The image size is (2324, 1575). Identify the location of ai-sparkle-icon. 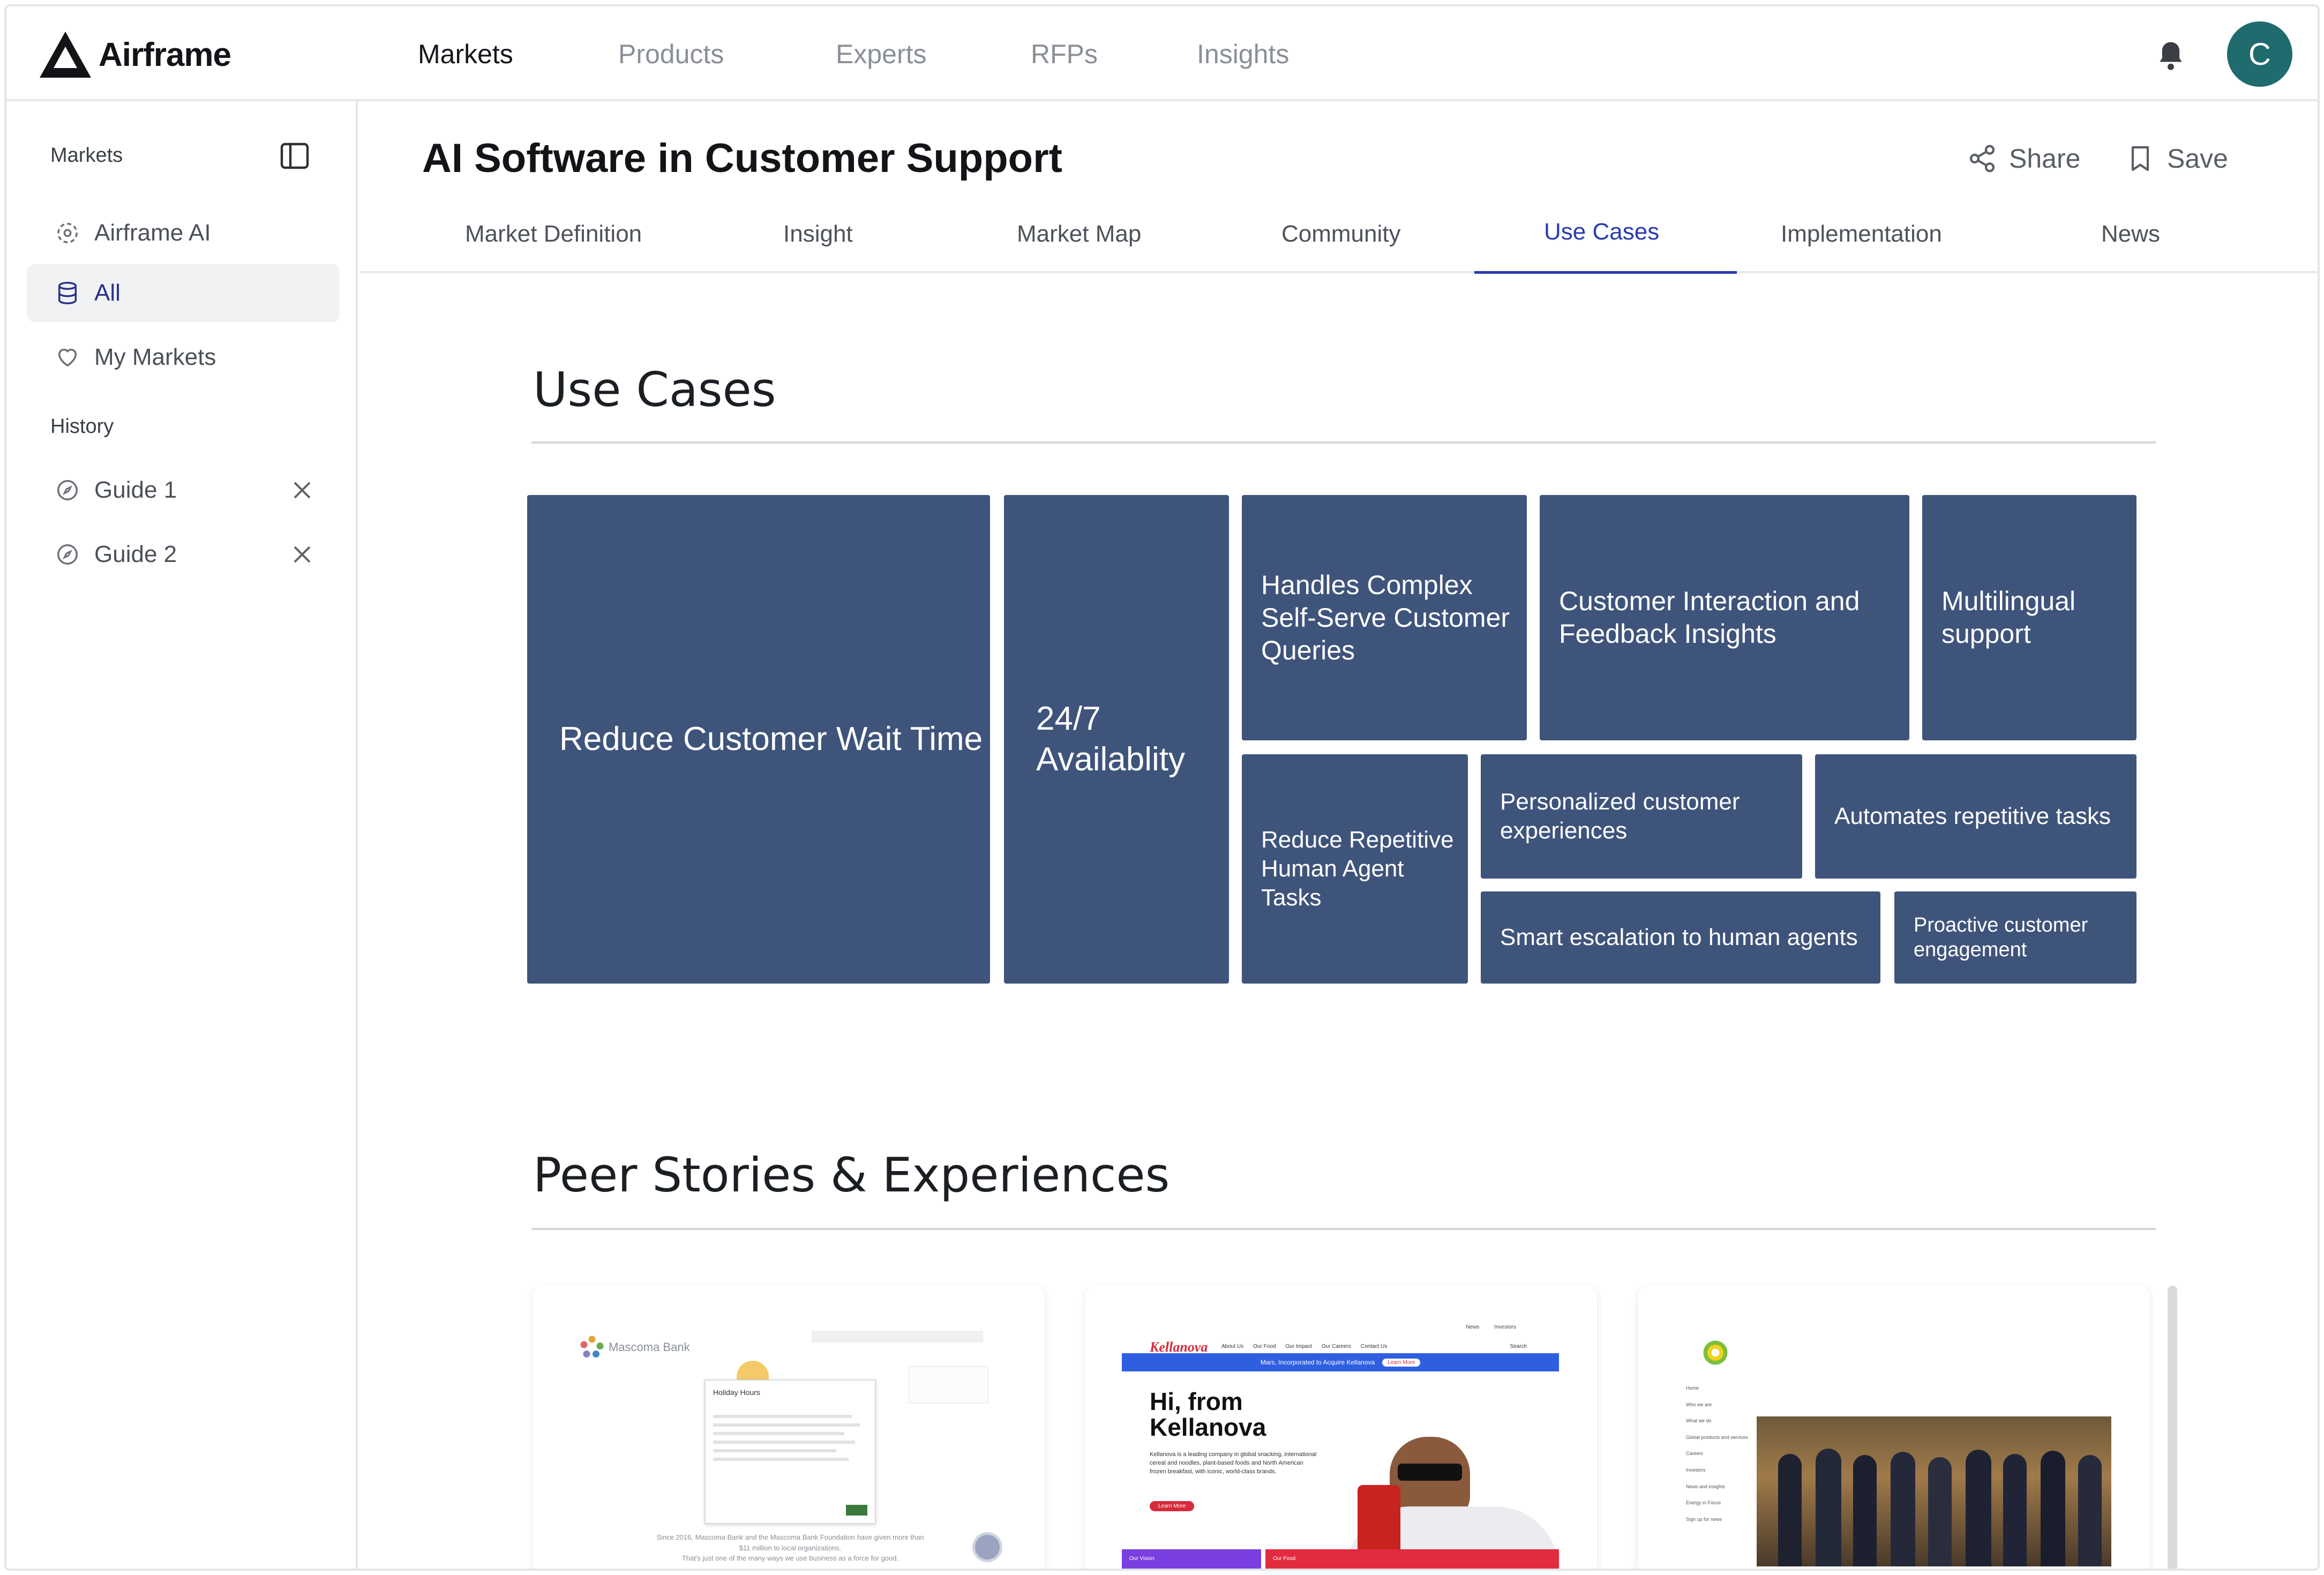
(67, 233).